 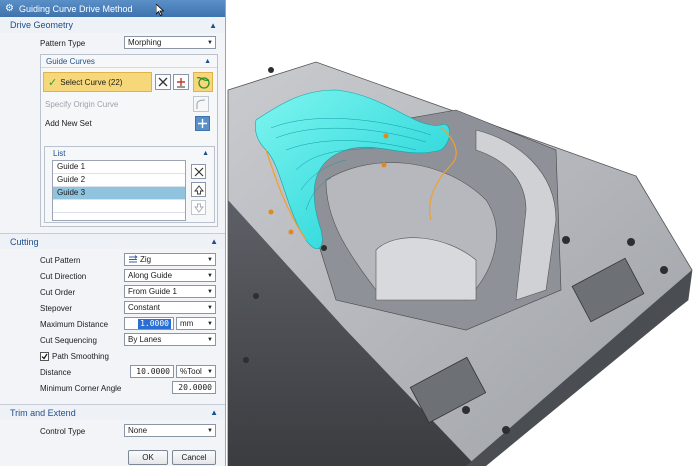 I want to click on cut-pattern-display: Zig, so click(x=139, y=259).